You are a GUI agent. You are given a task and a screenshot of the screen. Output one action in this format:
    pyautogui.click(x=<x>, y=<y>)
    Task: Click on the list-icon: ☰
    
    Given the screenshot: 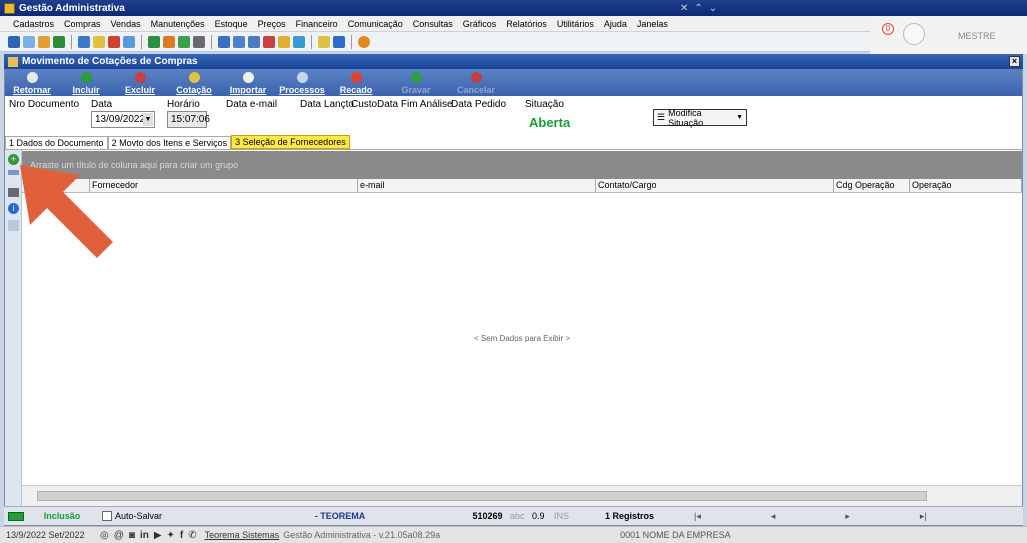 What is the action you would take?
    pyautogui.click(x=661, y=117)
    